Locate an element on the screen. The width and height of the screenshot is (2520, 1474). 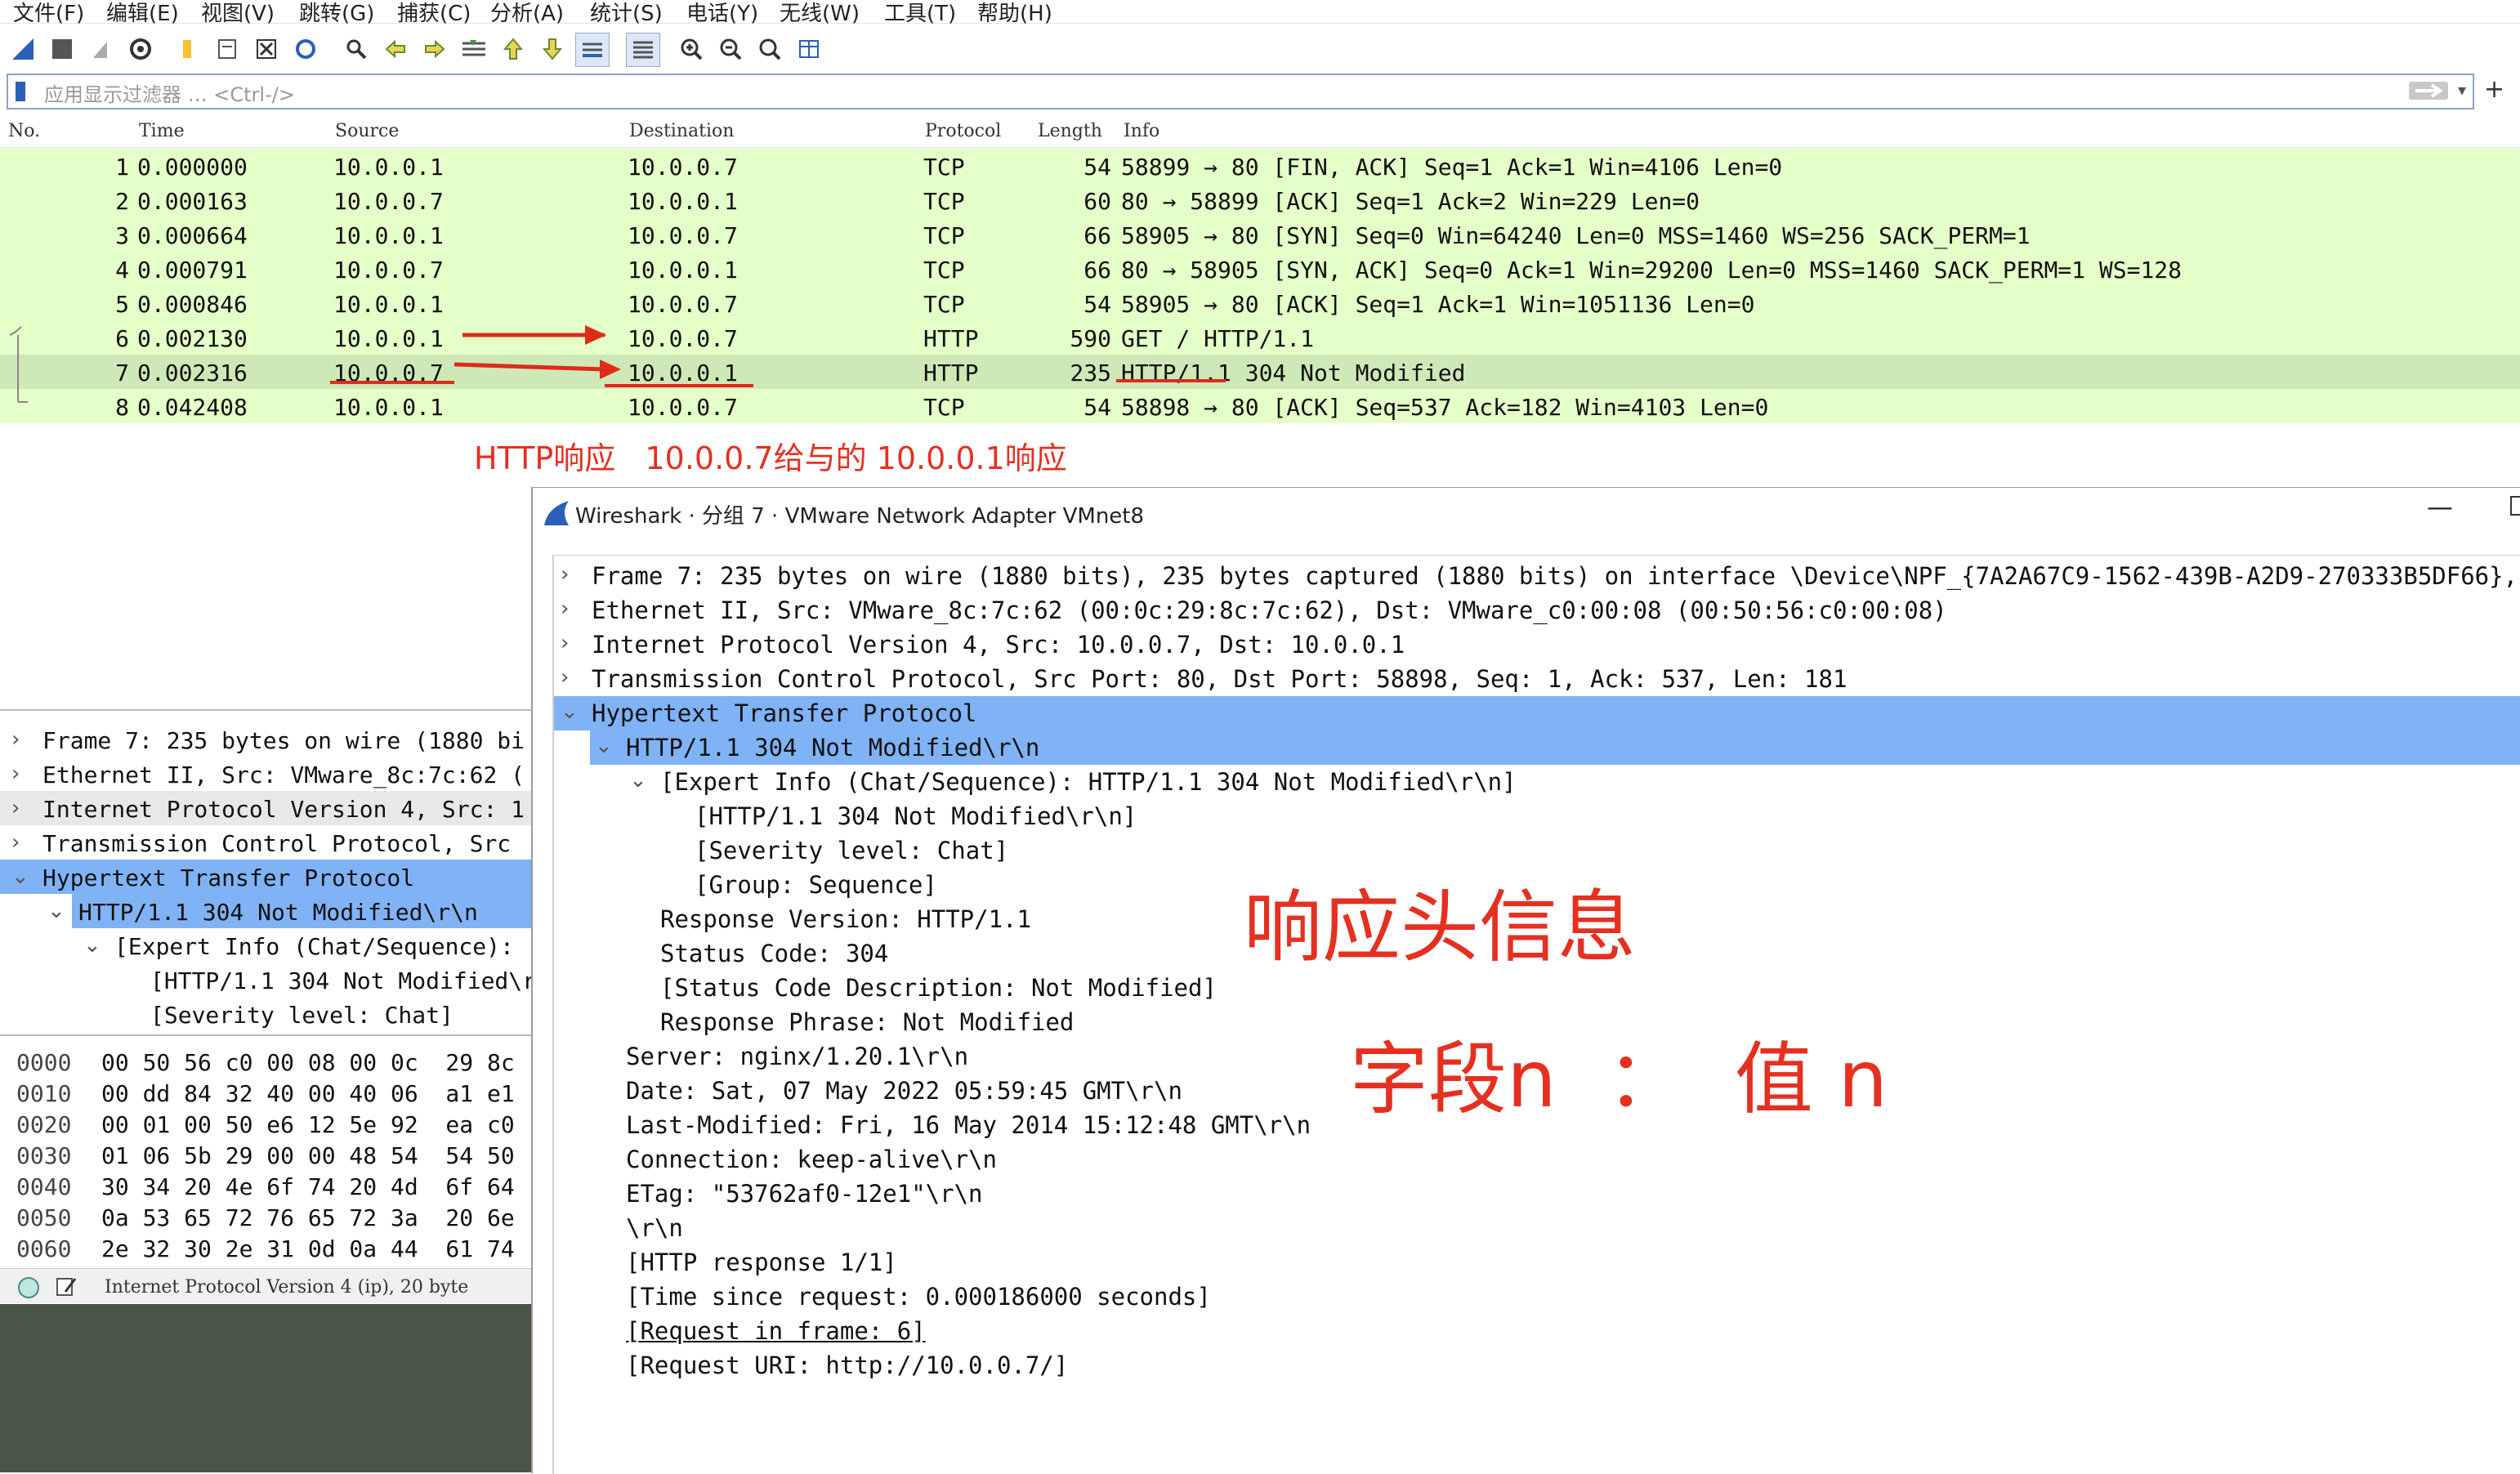
apply-filter-icon is located at coordinates (2428, 91).